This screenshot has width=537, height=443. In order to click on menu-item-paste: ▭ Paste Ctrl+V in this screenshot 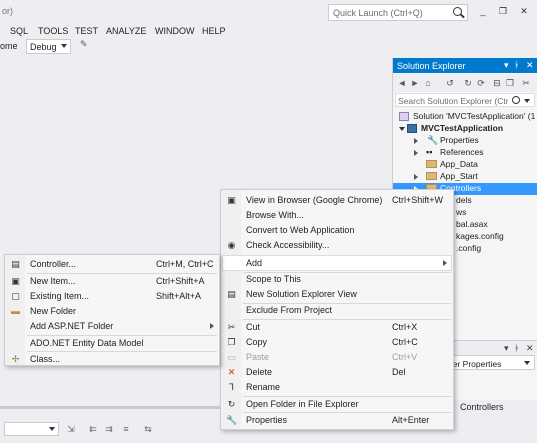, I will do `click(337, 357)`.